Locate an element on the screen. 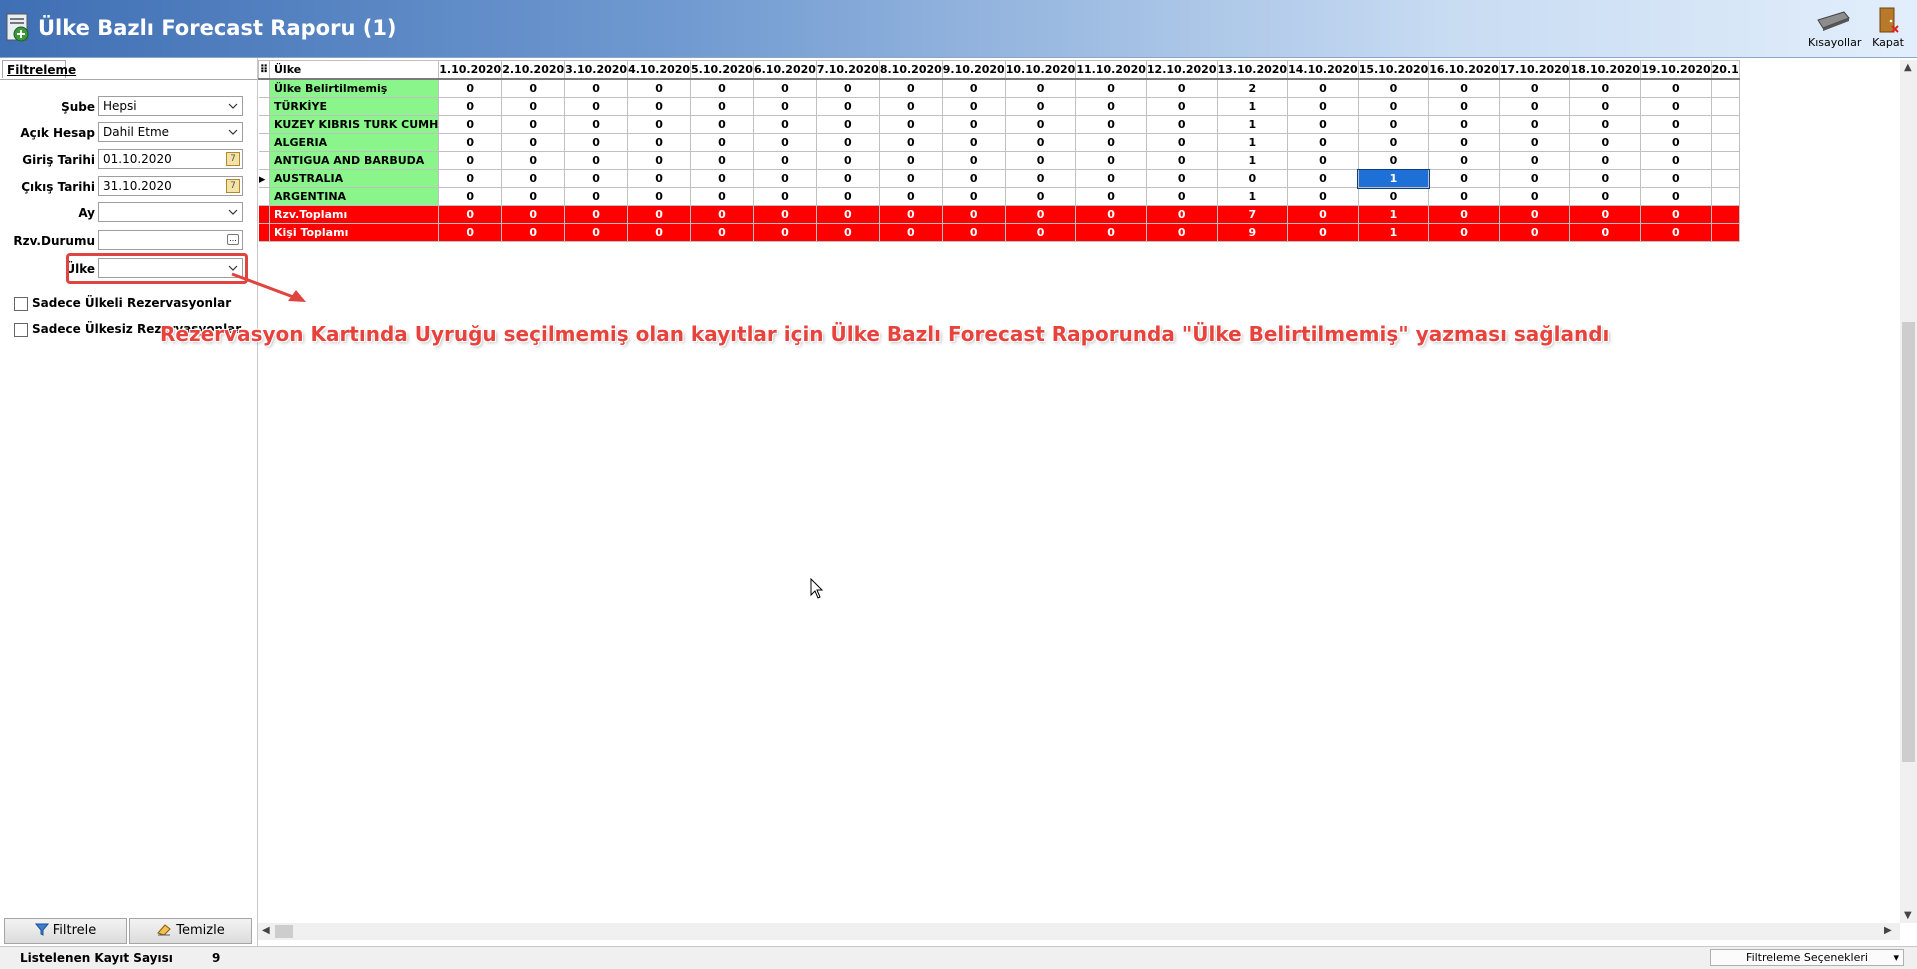  country-cell: ALGERIA is located at coordinates (354, 142).